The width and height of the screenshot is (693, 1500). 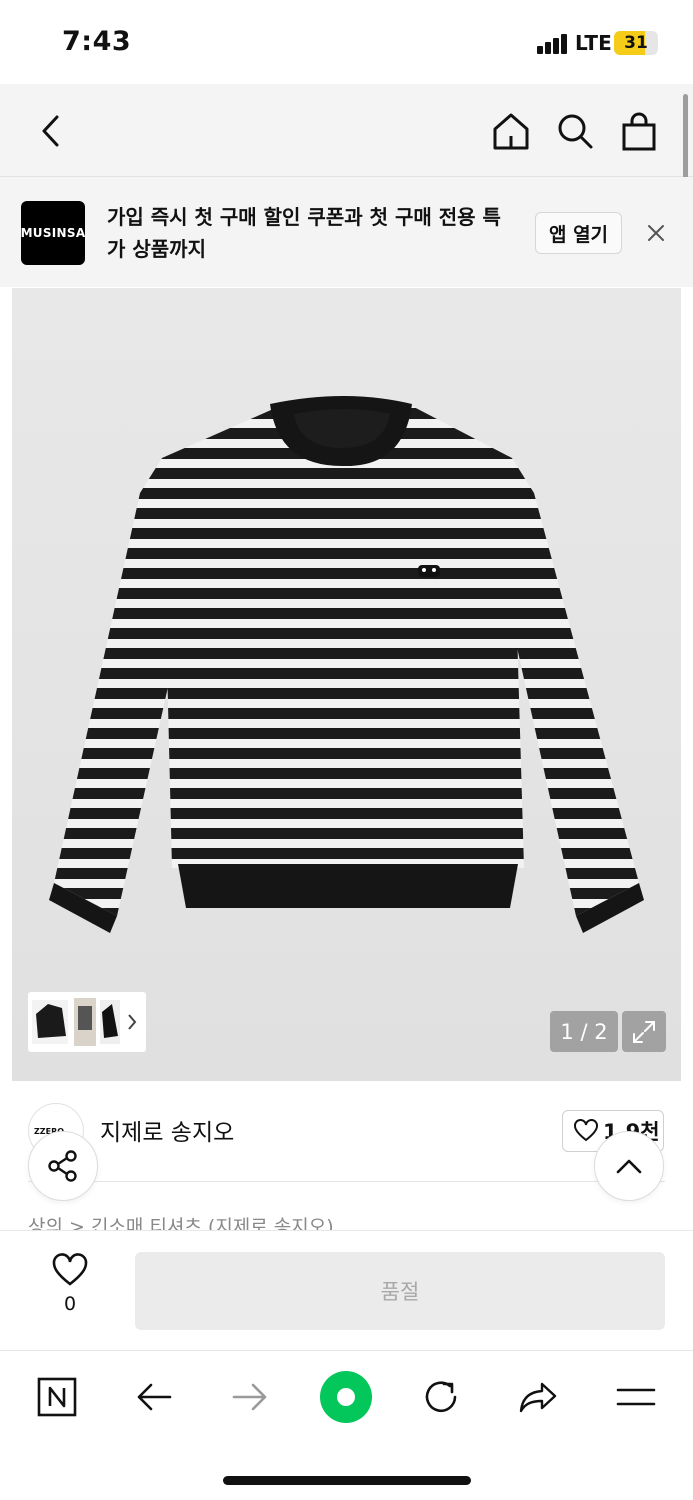 I want to click on reload-button, so click(x=441, y=1397).